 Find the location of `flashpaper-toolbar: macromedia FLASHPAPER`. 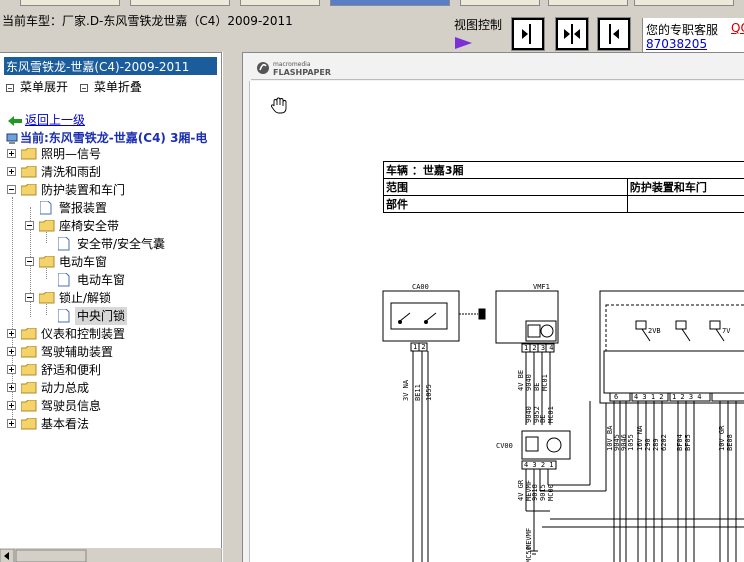

flashpaper-toolbar: macromedia FLASHPAPER is located at coordinates (497, 69).